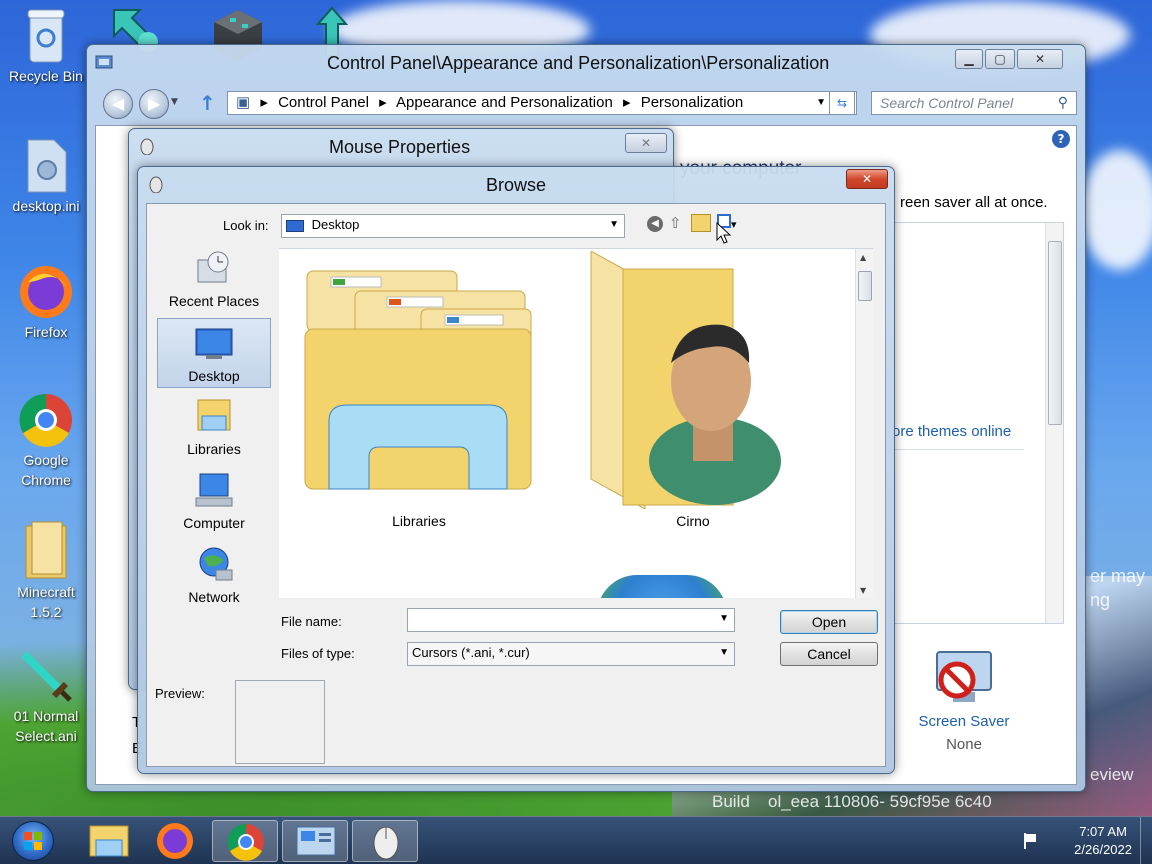  I want to click on place-computer: Computer, so click(214, 501).